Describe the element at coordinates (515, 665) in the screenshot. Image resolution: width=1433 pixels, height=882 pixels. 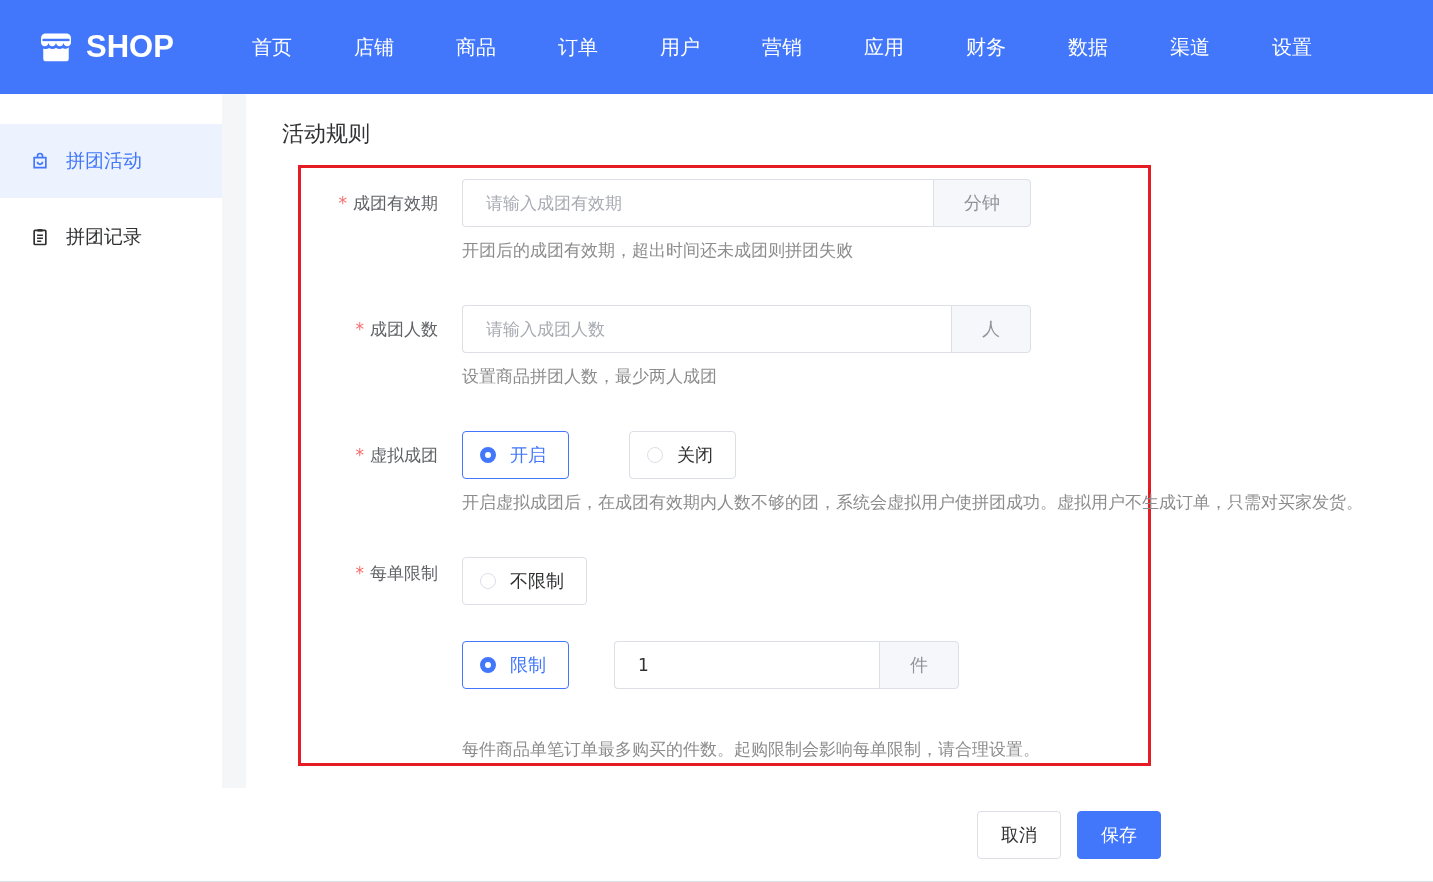
I see `radio-option: 限制` at that location.